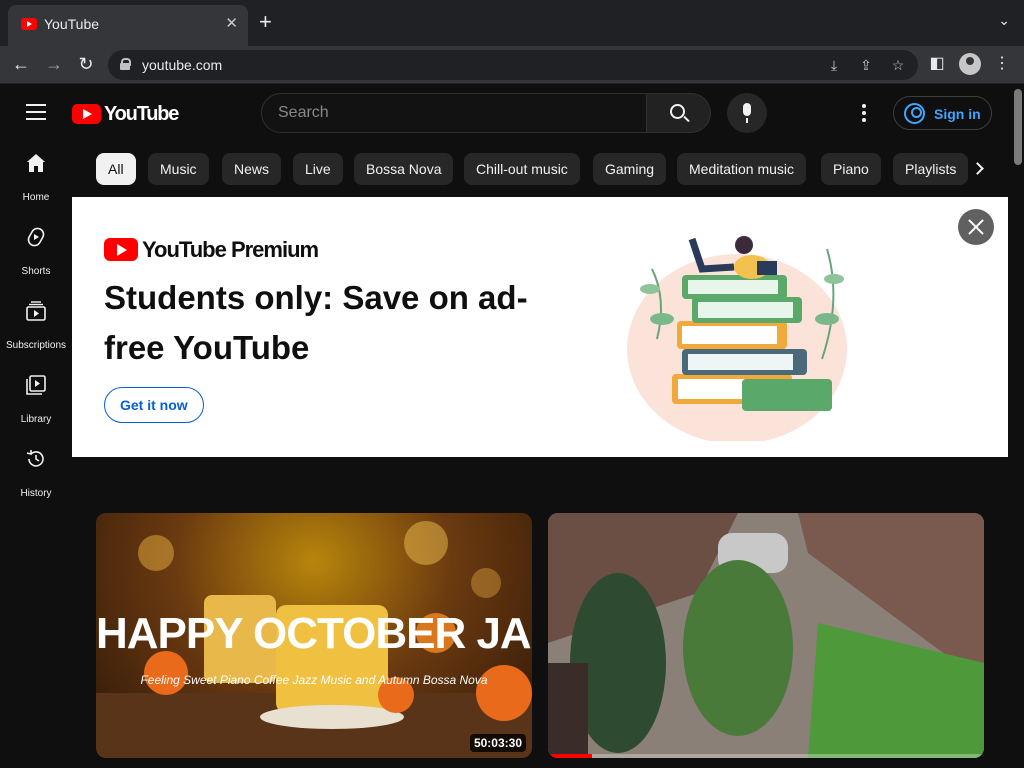  I want to click on sign-in-button: Sign in, so click(942, 113).